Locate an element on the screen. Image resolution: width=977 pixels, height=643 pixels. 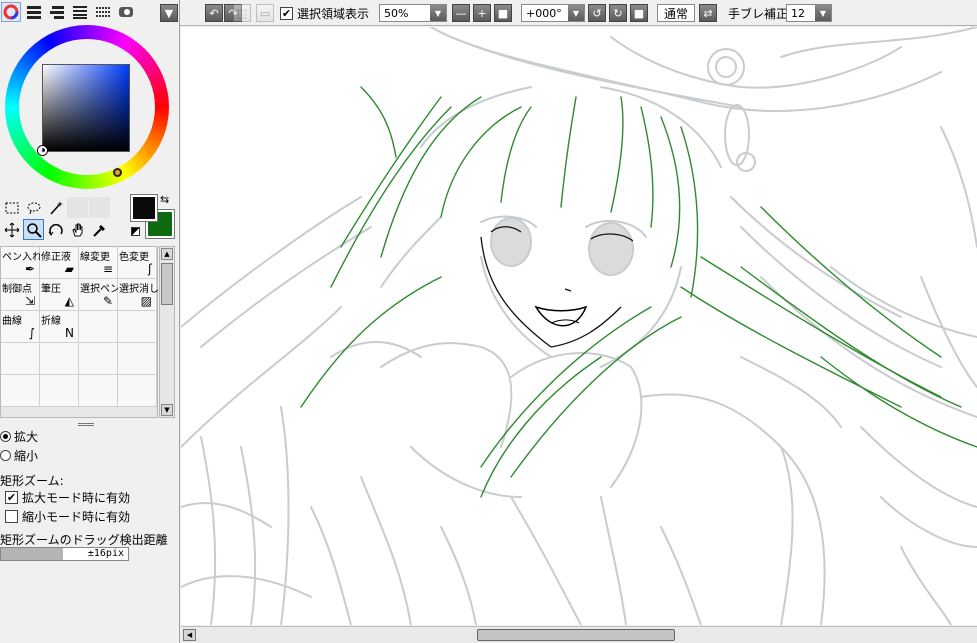
zoom-in-button: + is located at coordinates (482, 13).